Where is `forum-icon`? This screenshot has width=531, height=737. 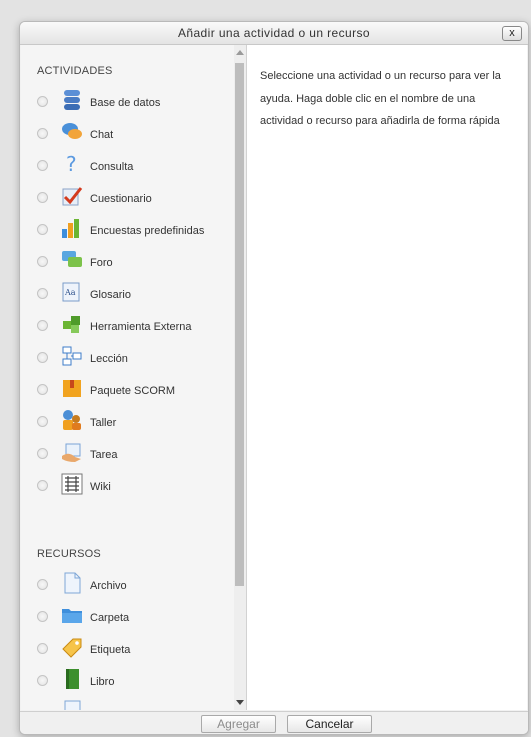 forum-icon is located at coordinates (72, 259).